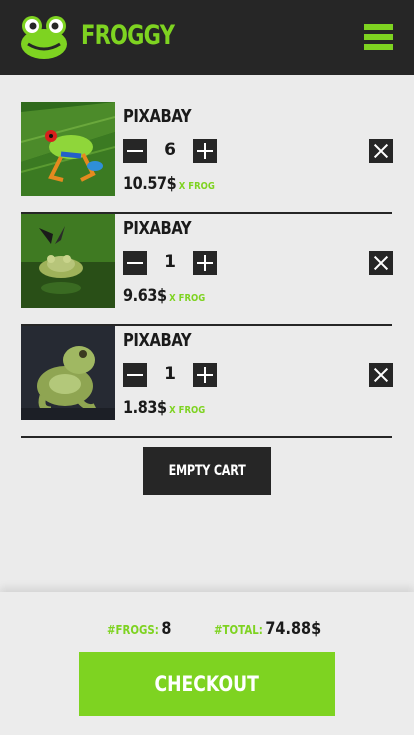  Describe the element at coordinates (207, 37) in the screenshot. I see `app-header: FROGGY` at that location.